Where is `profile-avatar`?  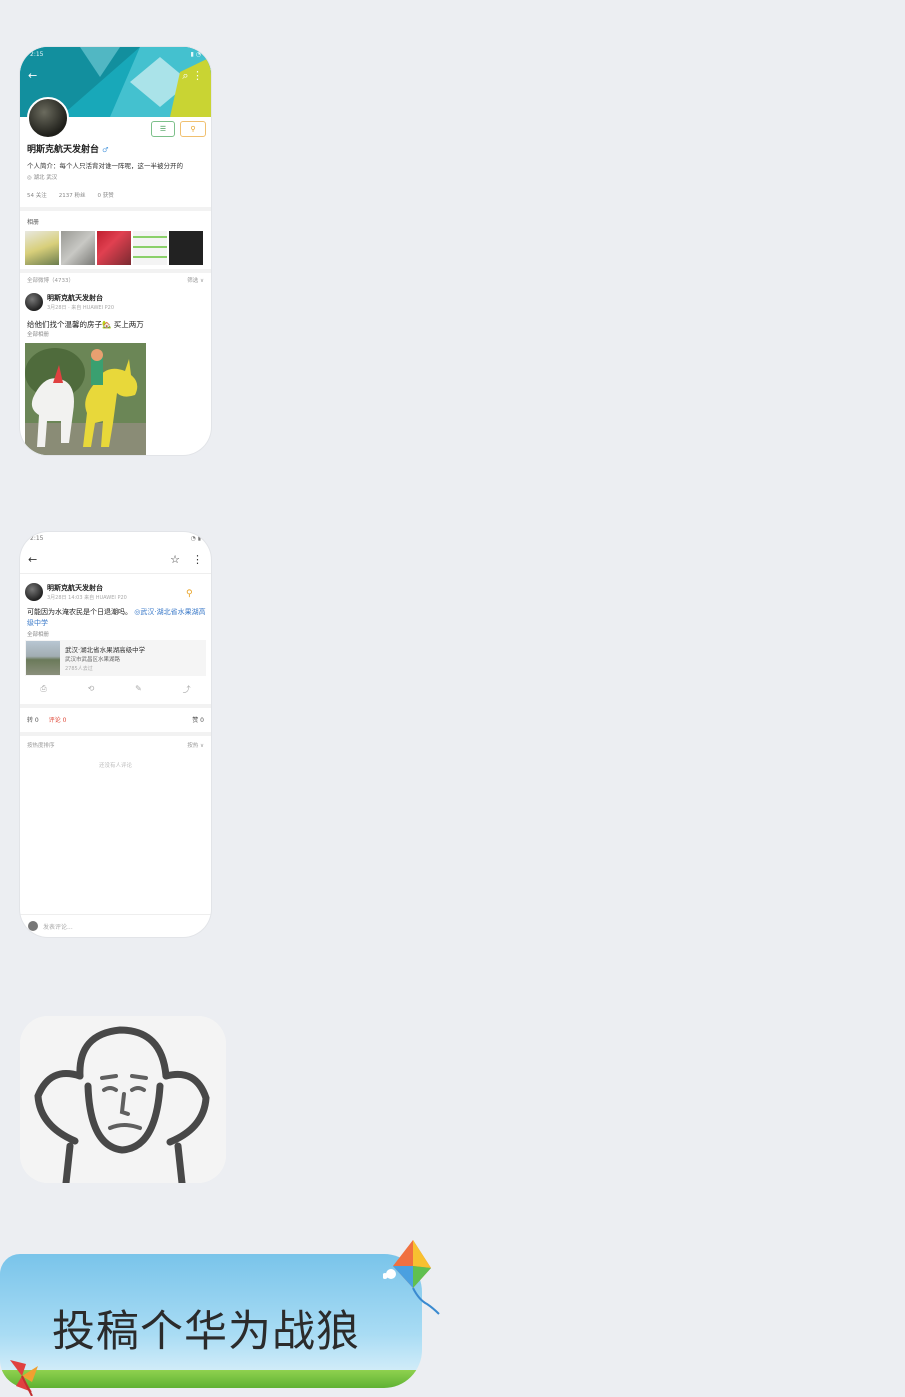
profile-avatar is located at coordinates (48, 118).